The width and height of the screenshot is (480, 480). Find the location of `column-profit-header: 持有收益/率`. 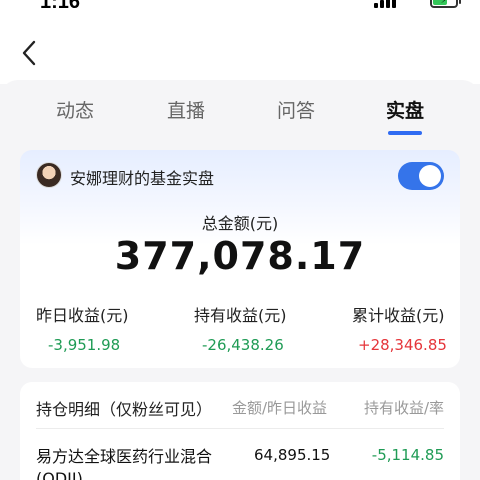

column-profit-header: 持有收益/率 is located at coordinates (403, 408).